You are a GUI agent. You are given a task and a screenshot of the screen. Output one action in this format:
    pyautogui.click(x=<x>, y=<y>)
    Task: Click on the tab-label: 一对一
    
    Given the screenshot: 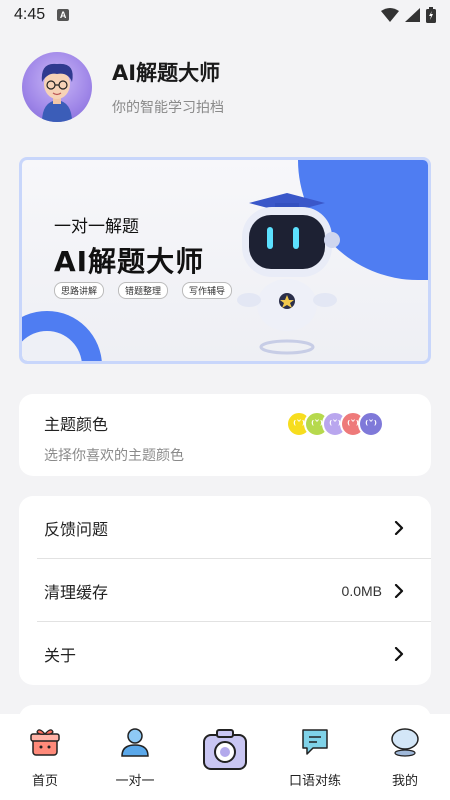 What is the action you would take?
    pyautogui.click(x=135, y=781)
    